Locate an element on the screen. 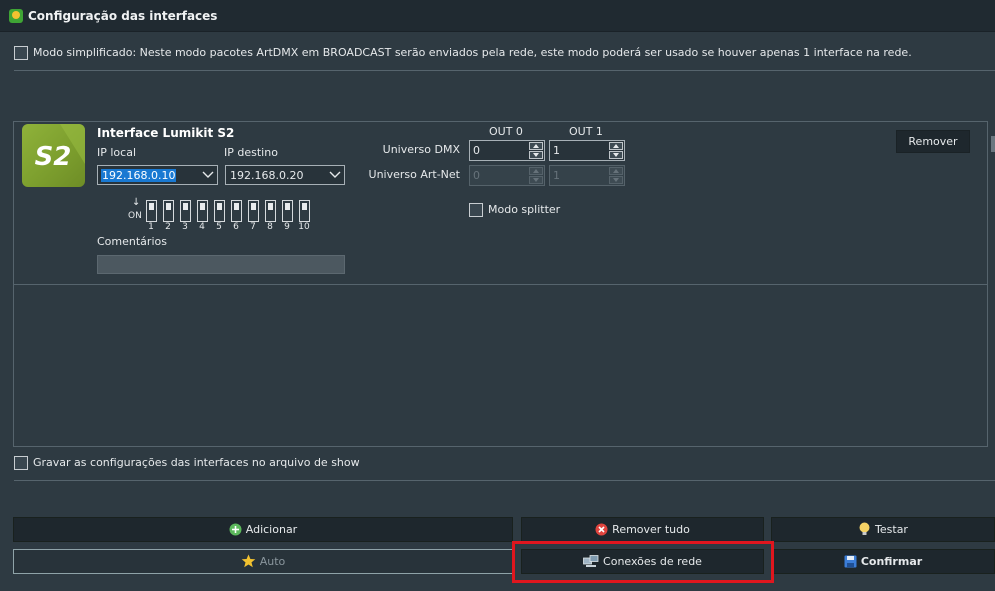 The height and width of the screenshot is (591, 995). dip-on-label: ON is located at coordinates (135, 216).